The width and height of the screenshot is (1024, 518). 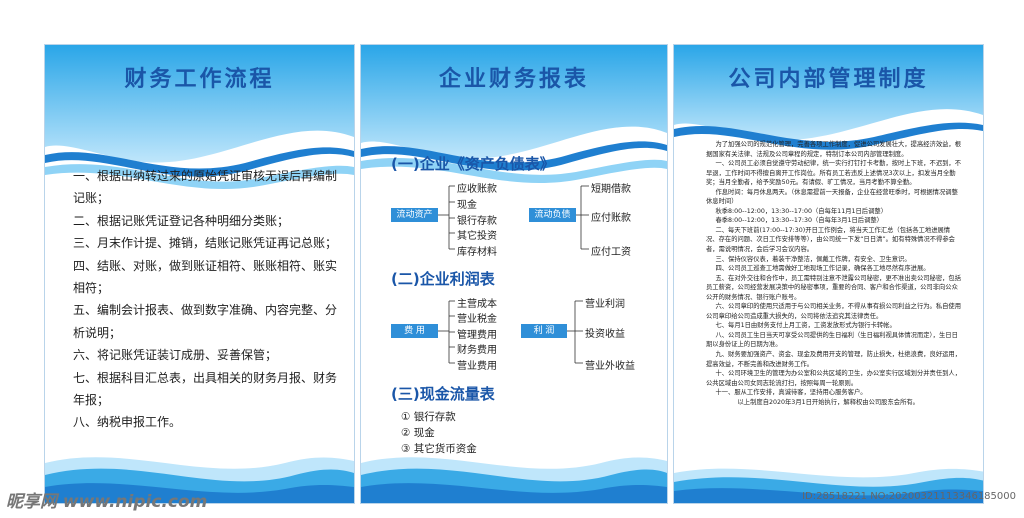 I want to click on list-item: 五、编制会计报表、做到数字准确、内容完整、分析说明；, so click(x=205, y=321).